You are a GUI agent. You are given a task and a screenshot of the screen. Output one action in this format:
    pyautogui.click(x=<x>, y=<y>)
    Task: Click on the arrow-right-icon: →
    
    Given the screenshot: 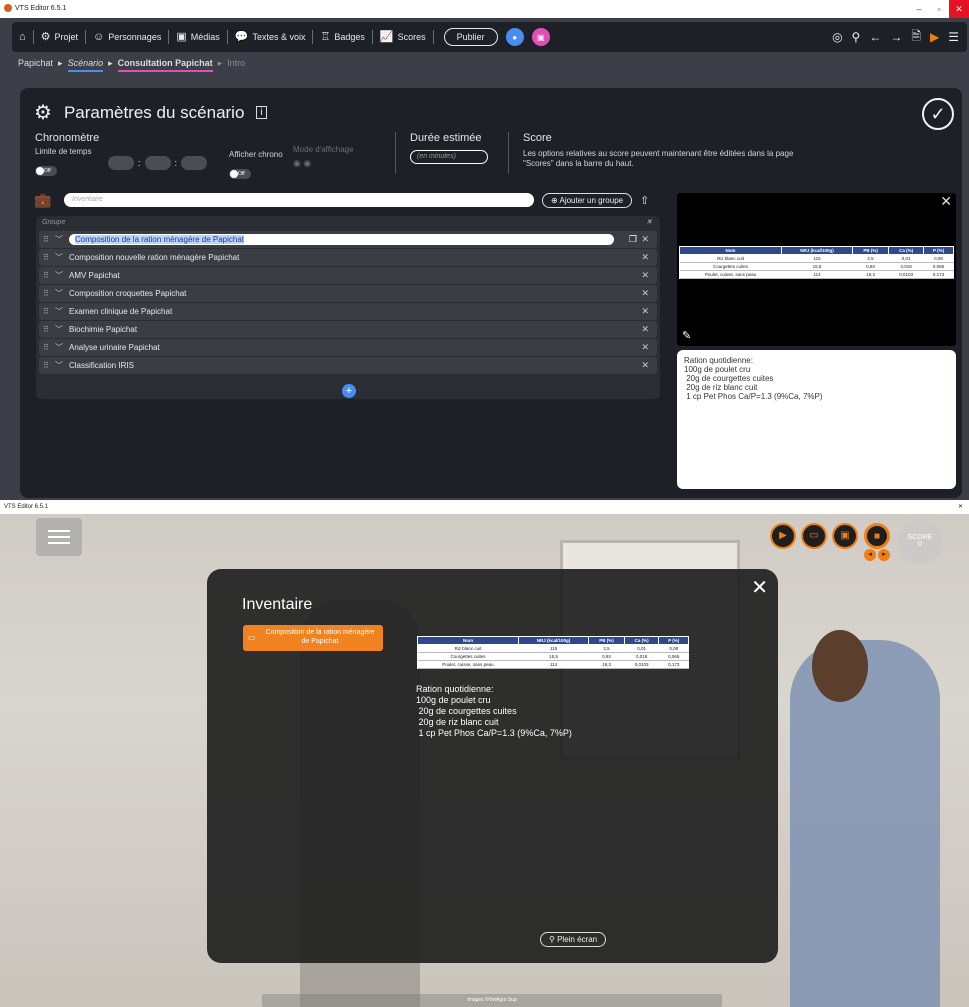 What is the action you would take?
    pyautogui.click(x=896, y=37)
    